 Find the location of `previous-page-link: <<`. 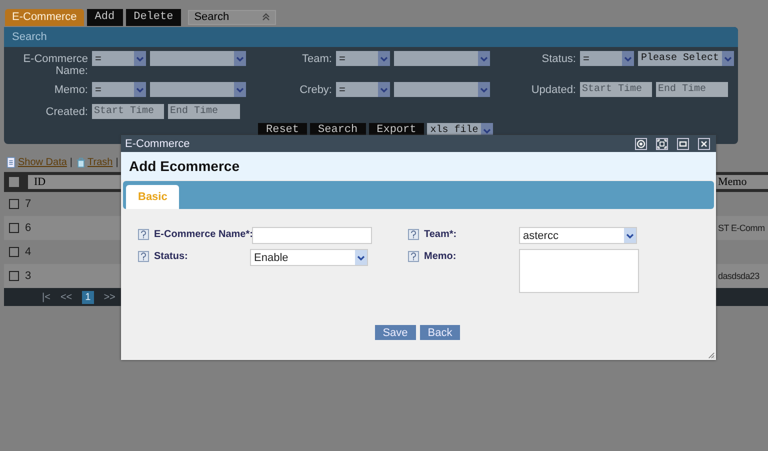

previous-page-link: << is located at coordinates (66, 297).